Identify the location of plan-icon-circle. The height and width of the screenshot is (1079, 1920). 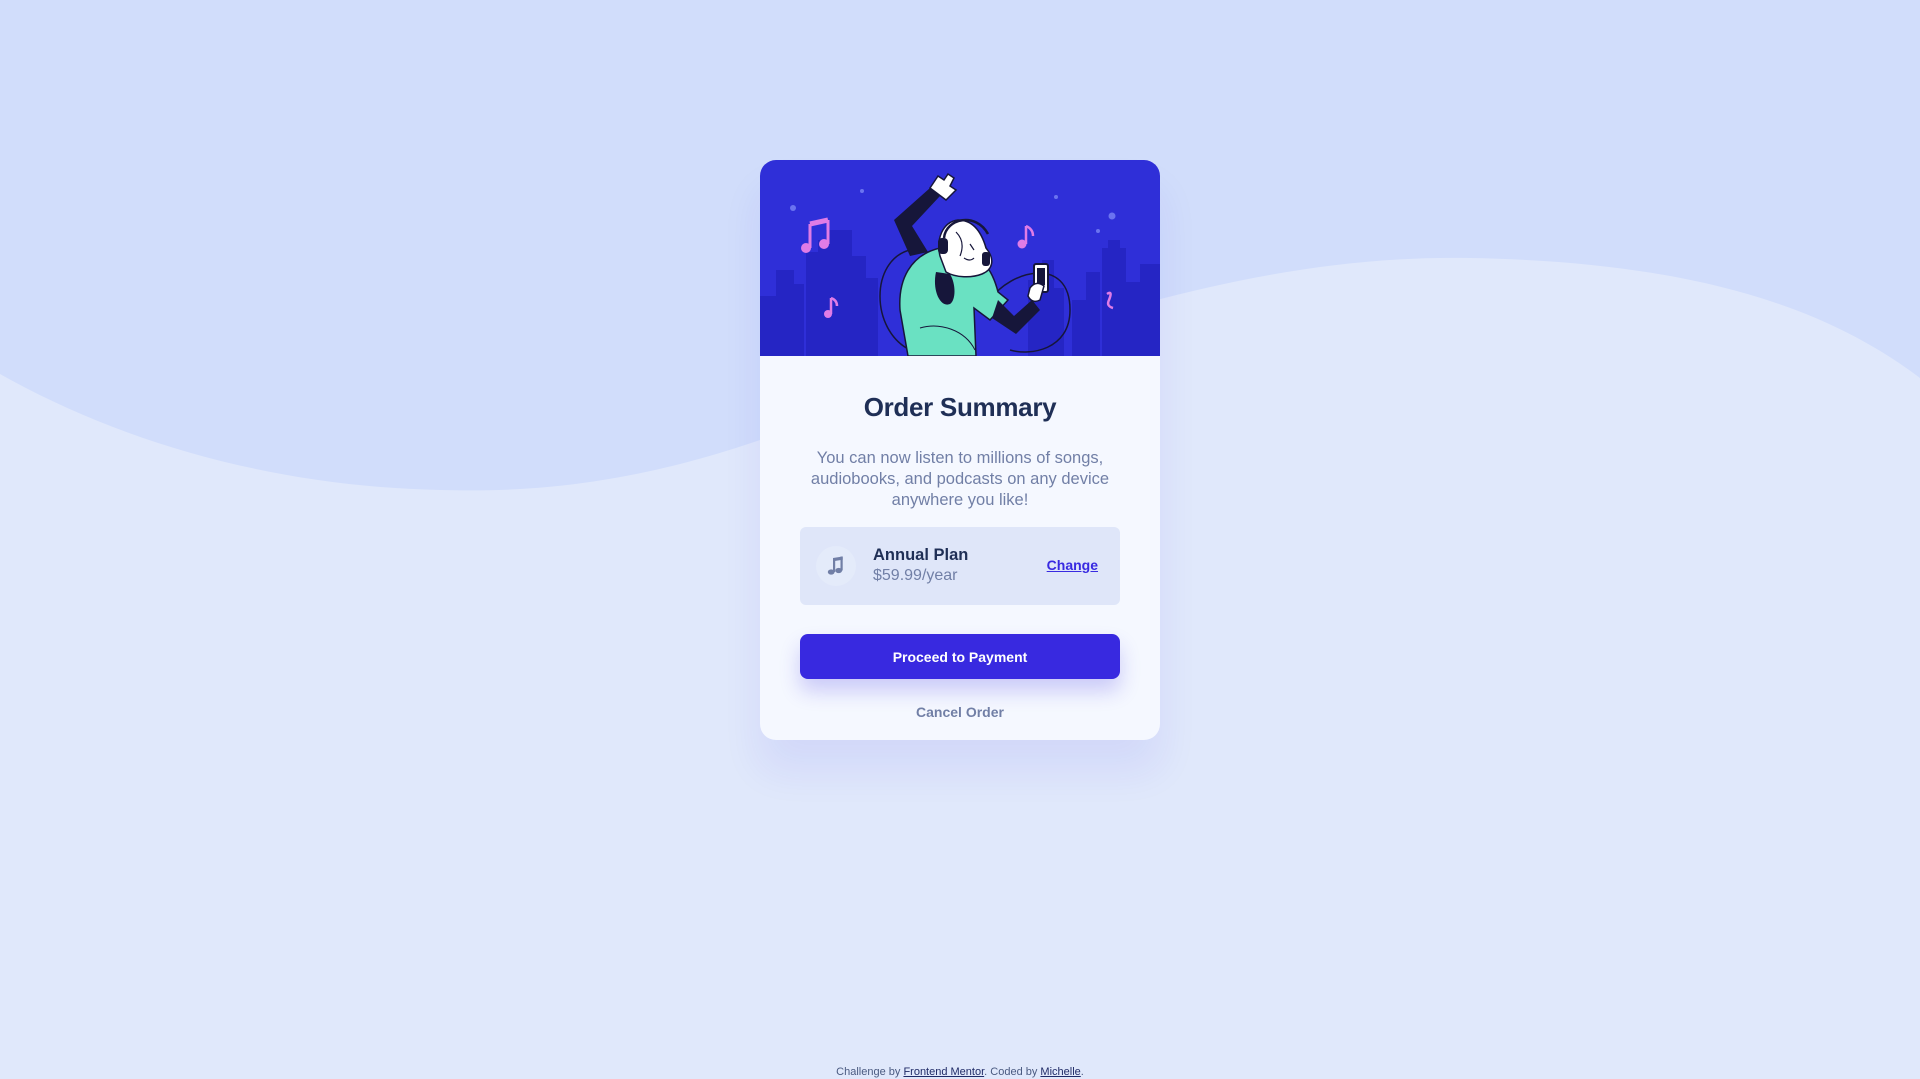
(836, 566).